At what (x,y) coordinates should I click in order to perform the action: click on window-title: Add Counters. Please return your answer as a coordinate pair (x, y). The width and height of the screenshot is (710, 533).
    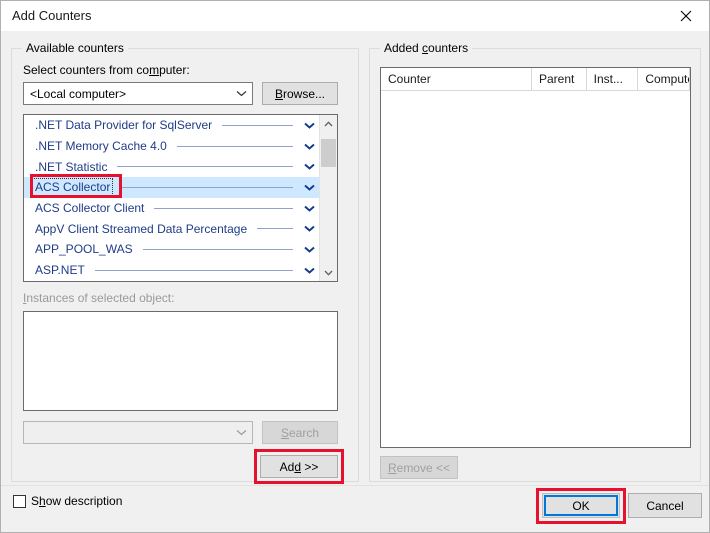
    Looking at the image, I should click on (52, 15).